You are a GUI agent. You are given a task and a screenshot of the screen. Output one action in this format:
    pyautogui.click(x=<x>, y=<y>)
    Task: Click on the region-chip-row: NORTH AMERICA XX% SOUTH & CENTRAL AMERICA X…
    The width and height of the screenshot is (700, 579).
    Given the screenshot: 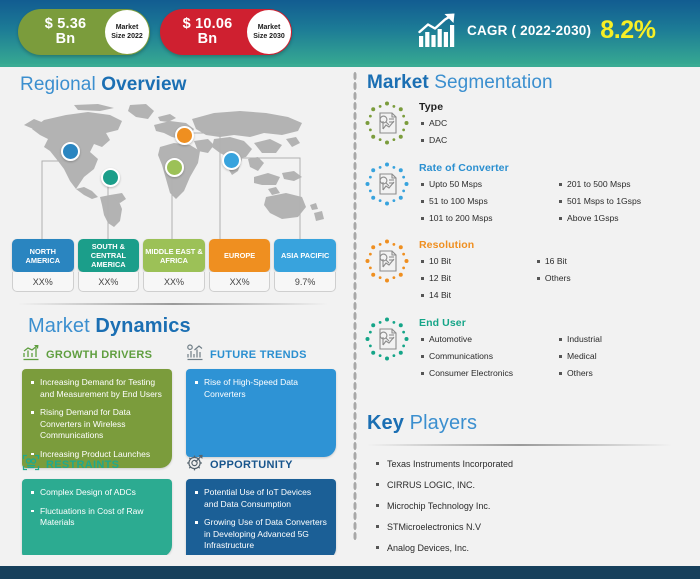 What is the action you would take?
    pyautogui.click(x=174, y=265)
    